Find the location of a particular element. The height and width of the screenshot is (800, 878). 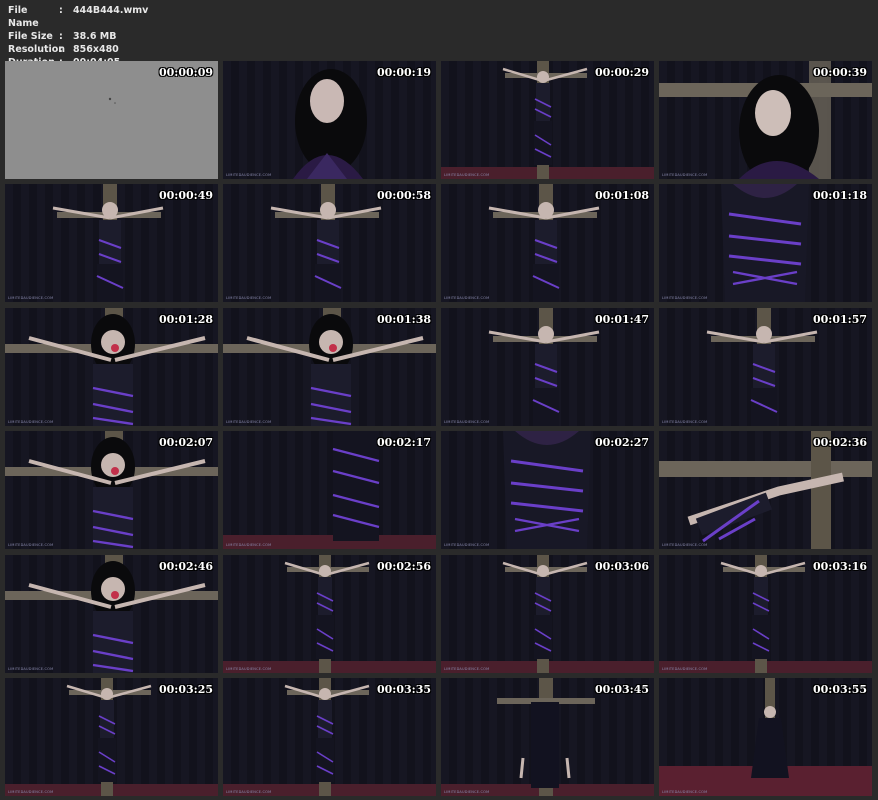

file-name-label: File Name is located at coordinates (23, 17).